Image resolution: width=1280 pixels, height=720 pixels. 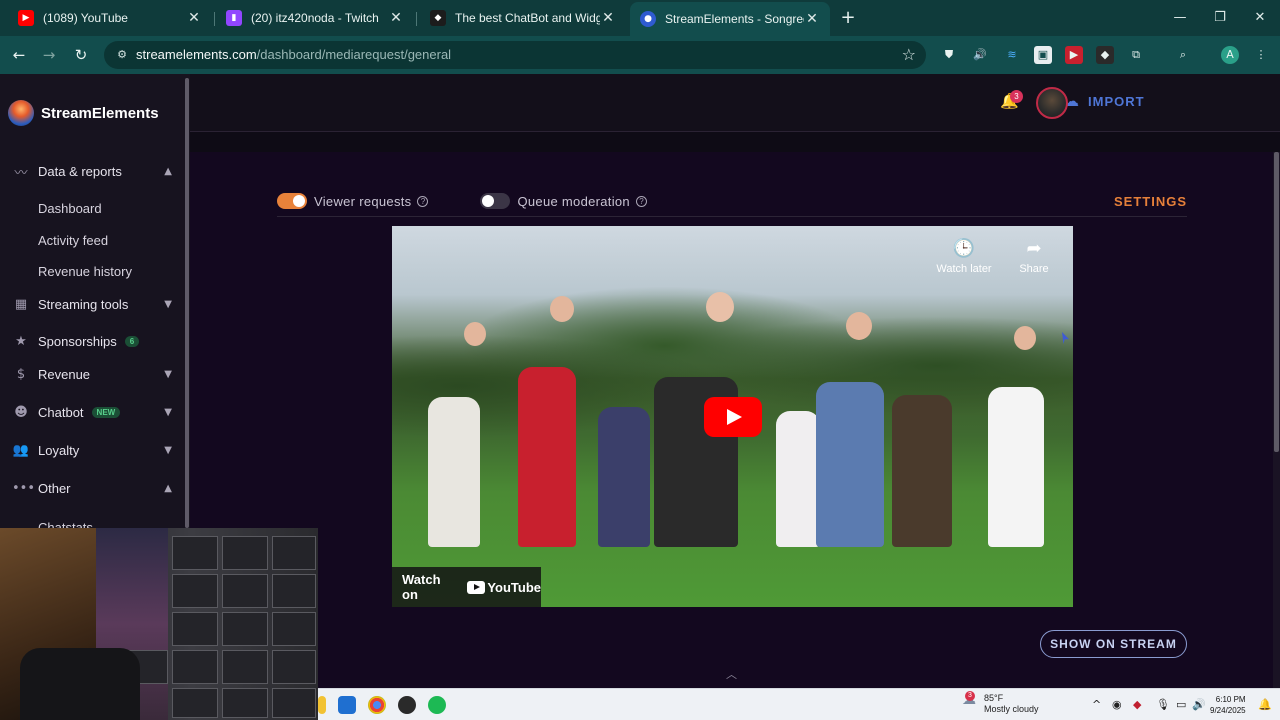 What do you see at coordinates (49, 55) in the screenshot?
I see `forward-icon: →` at bounding box center [49, 55].